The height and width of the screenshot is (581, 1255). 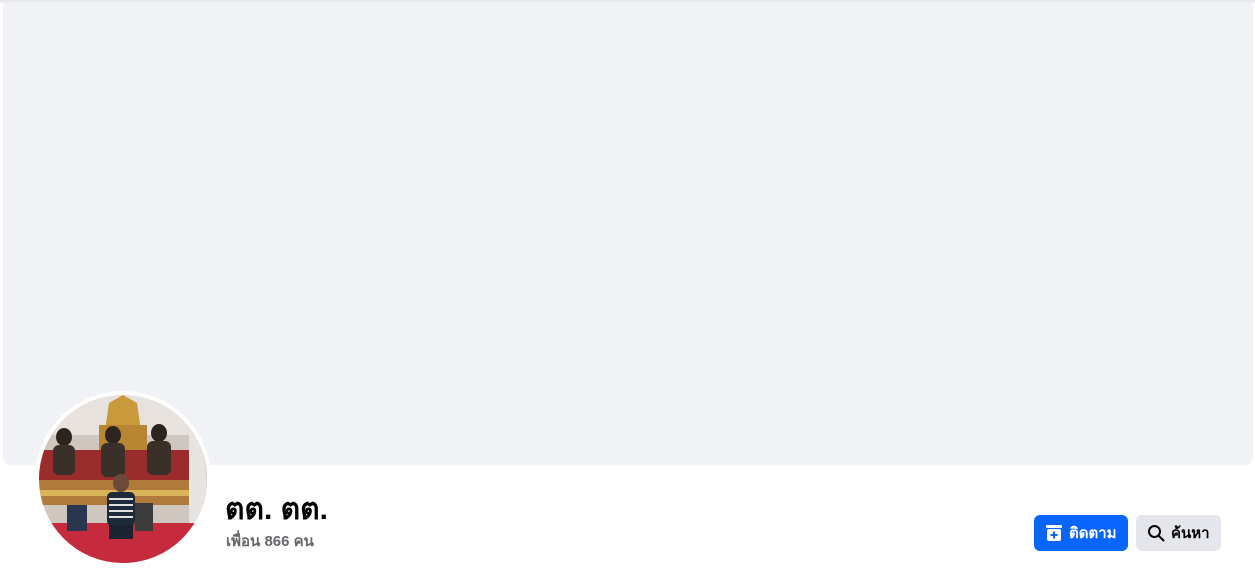 I want to click on follow-label: ติดตาม, so click(x=1093, y=533).